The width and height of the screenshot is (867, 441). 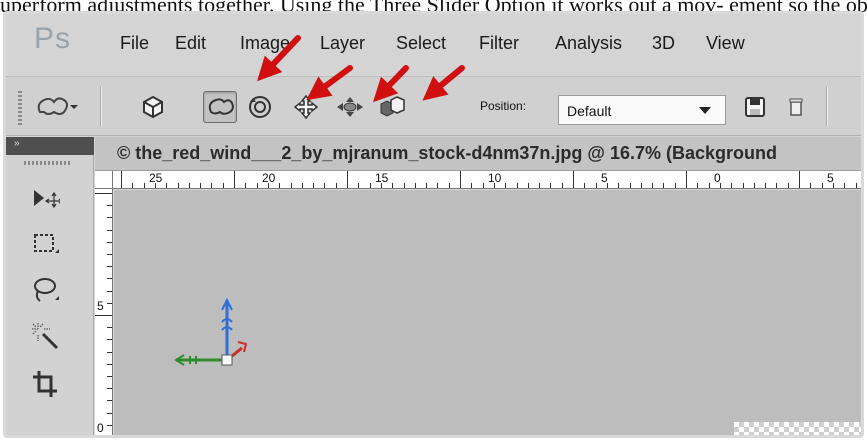 I want to click on 3d-pan-icon, so click(x=306, y=107).